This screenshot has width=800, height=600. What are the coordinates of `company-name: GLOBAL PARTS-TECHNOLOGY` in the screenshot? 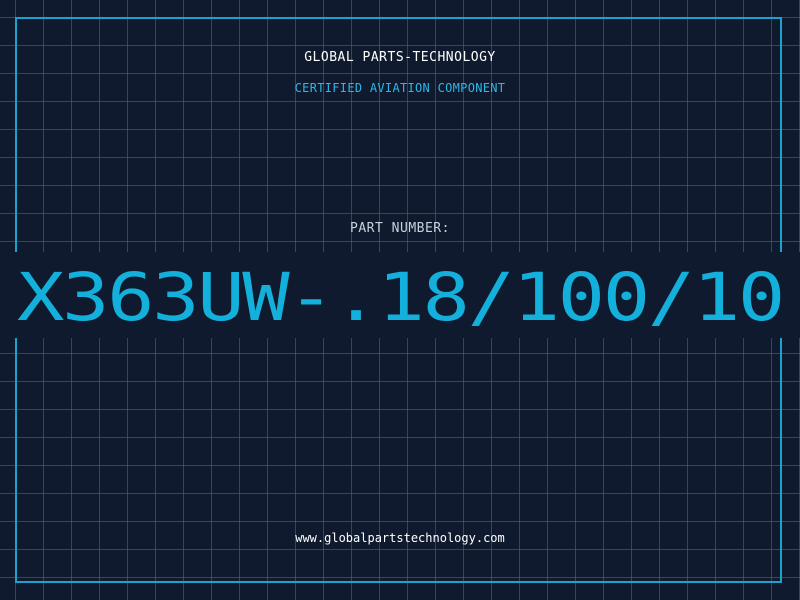 It's located at (400, 57).